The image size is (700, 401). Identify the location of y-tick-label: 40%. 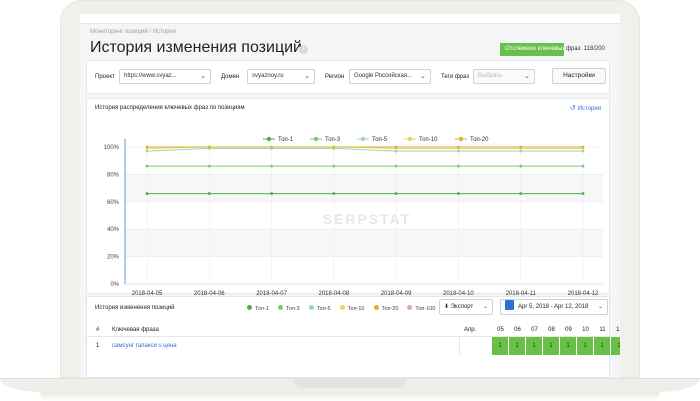
(113, 230).